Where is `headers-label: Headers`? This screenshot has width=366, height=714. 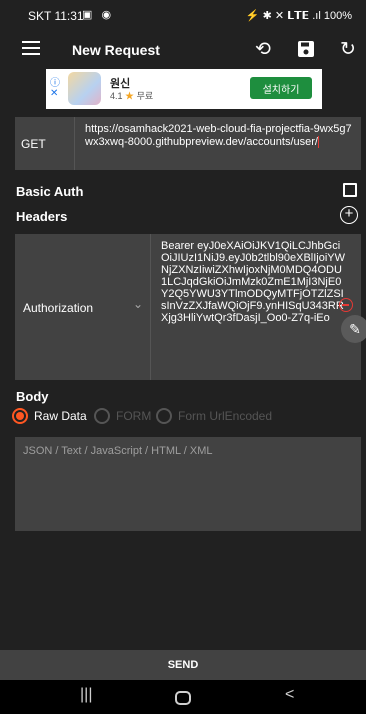
headers-label: Headers is located at coordinates (42, 216).